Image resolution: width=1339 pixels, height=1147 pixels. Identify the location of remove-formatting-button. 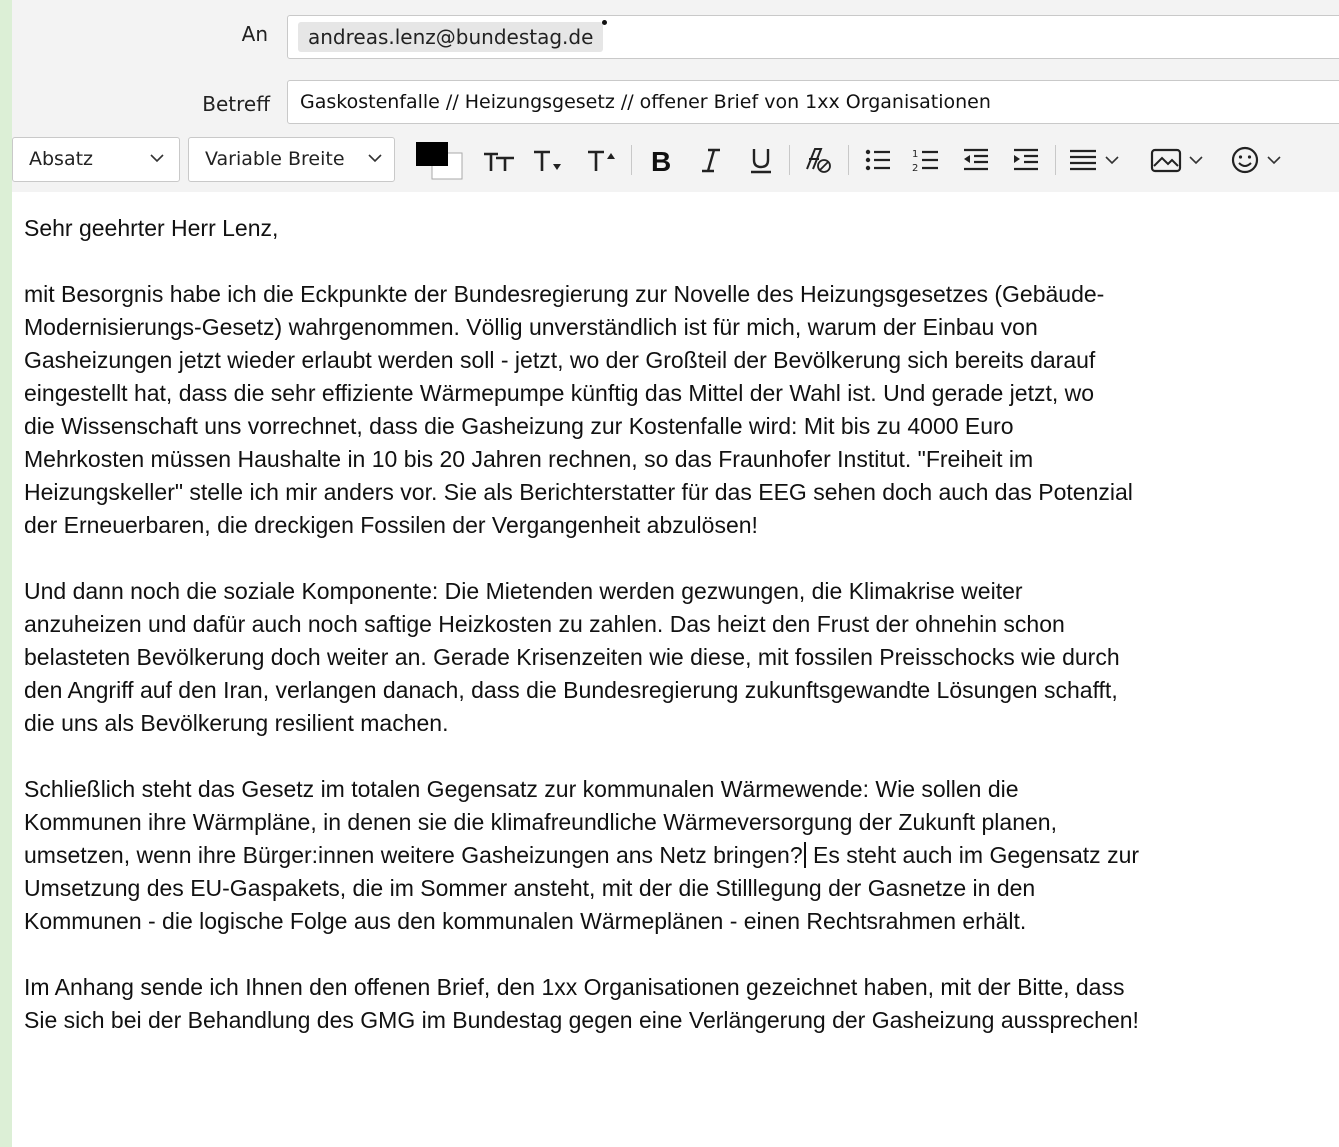
(818, 159).